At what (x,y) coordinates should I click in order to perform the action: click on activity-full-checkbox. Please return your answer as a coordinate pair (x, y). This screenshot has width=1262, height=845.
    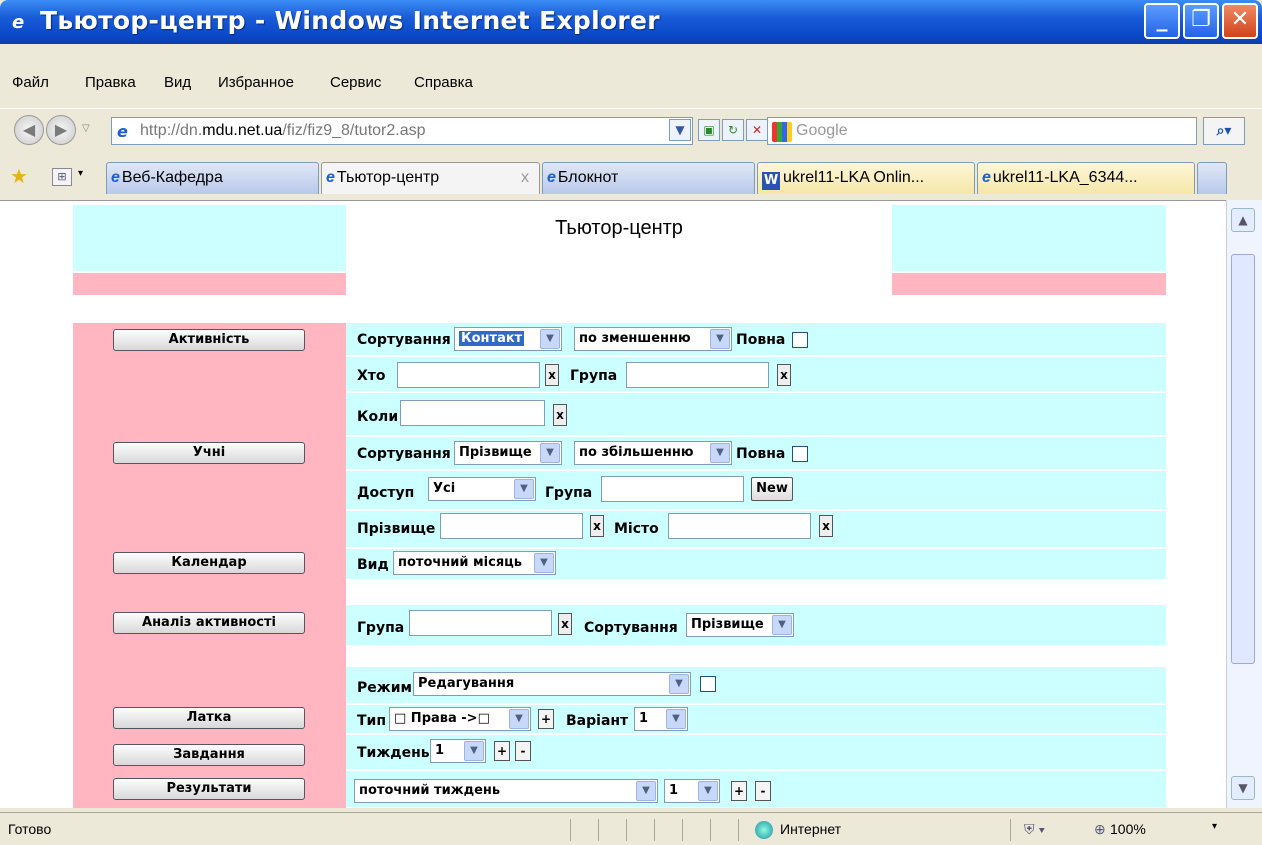
    Looking at the image, I should click on (800, 340).